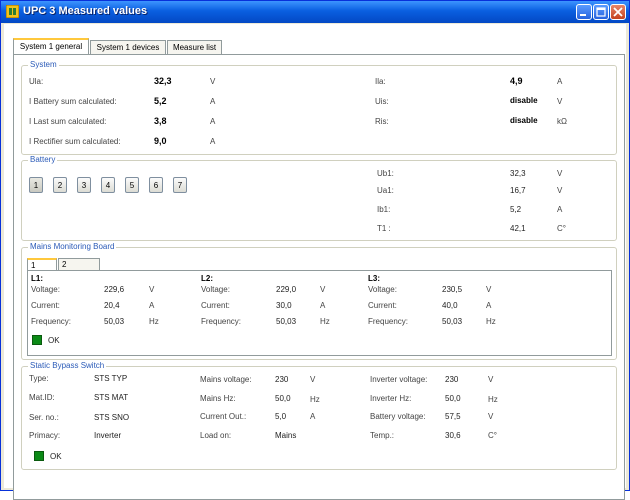 The width and height of the screenshot is (630, 500). I want to click on bypass-status-led, so click(39, 456).